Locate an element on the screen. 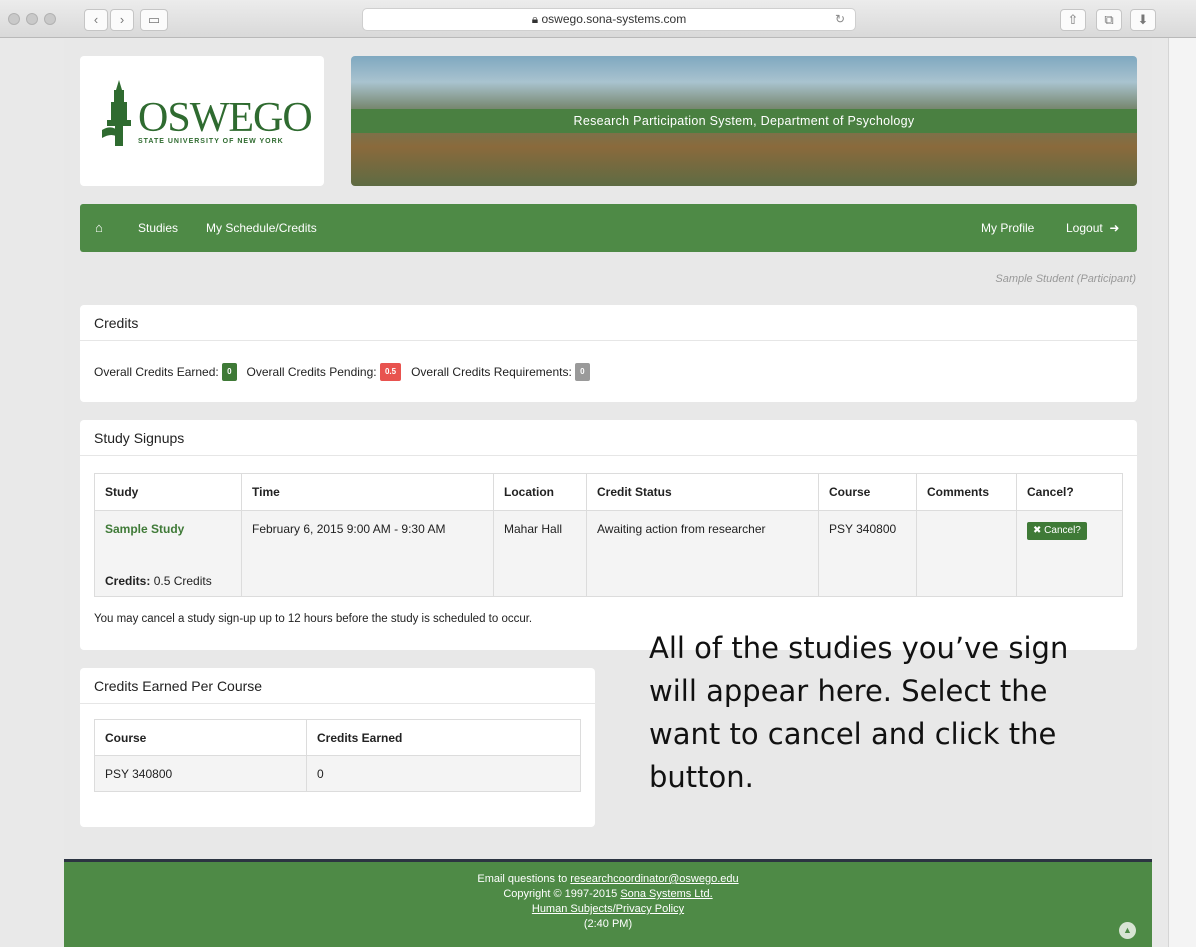 This screenshot has height=947, width=1196. cancel-label: Cancel? is located at coordinates (1062, 530).